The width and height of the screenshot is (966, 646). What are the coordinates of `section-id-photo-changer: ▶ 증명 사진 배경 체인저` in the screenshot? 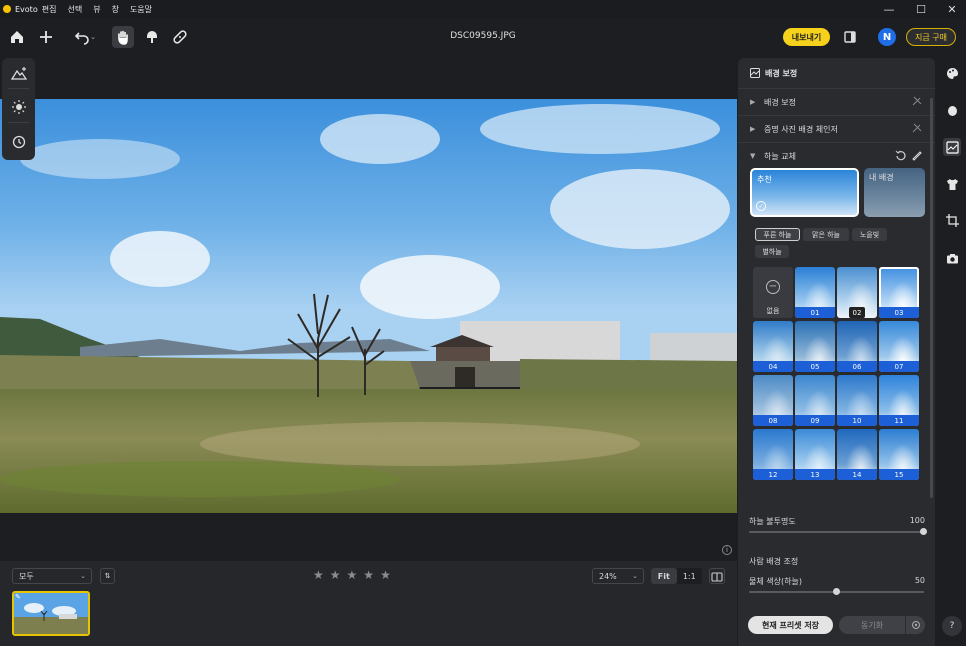 It's located at (836, 128).